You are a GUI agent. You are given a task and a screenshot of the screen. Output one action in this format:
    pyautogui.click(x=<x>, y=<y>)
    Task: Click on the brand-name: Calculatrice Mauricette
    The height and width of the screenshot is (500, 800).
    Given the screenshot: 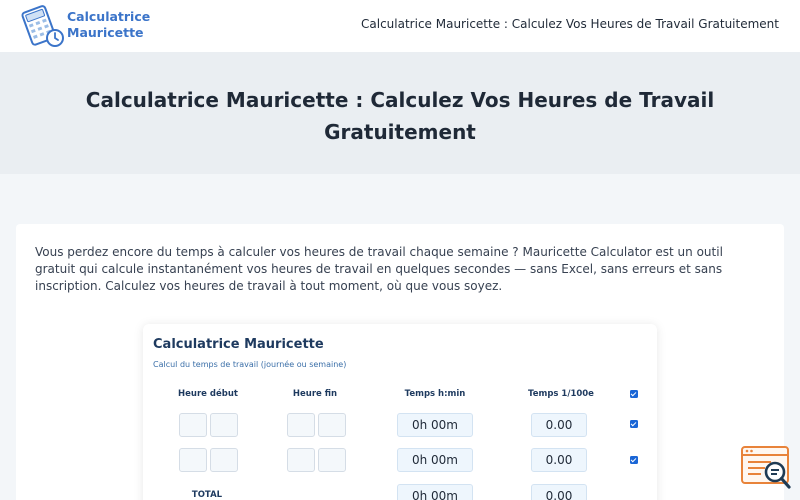 What is the action you would take?
    pyautogui.click(x=108, y=25)
    